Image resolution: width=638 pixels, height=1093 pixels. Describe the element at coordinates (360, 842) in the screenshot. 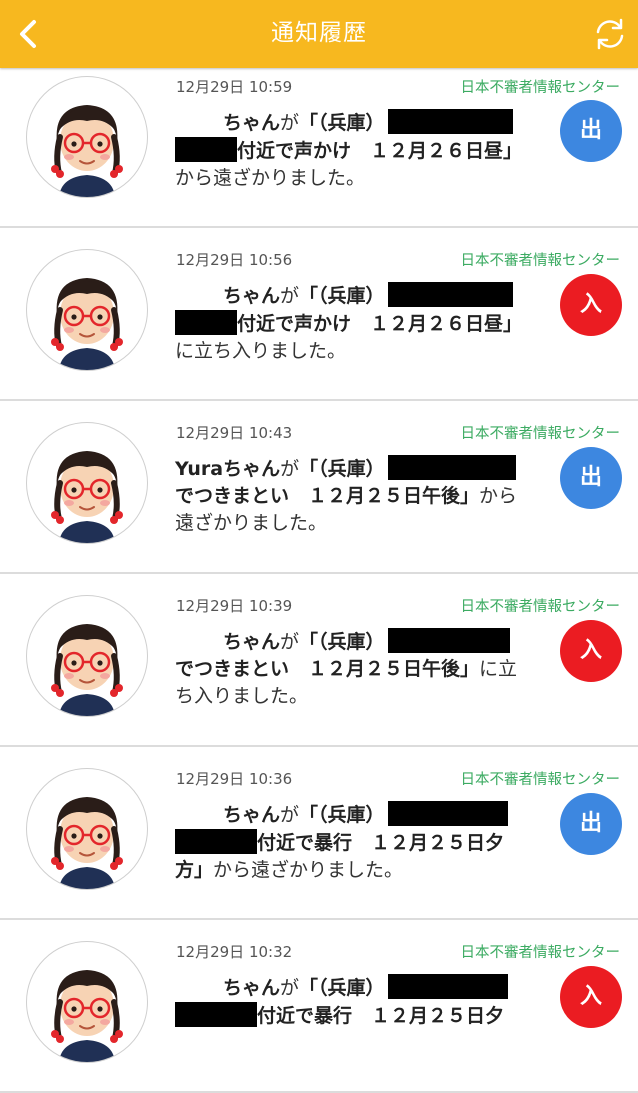

I see `notification-message: ちゃんが「（兵庫） 付近で暴行 １２月２５日夕 方」から遠ざかりました。` at that location.